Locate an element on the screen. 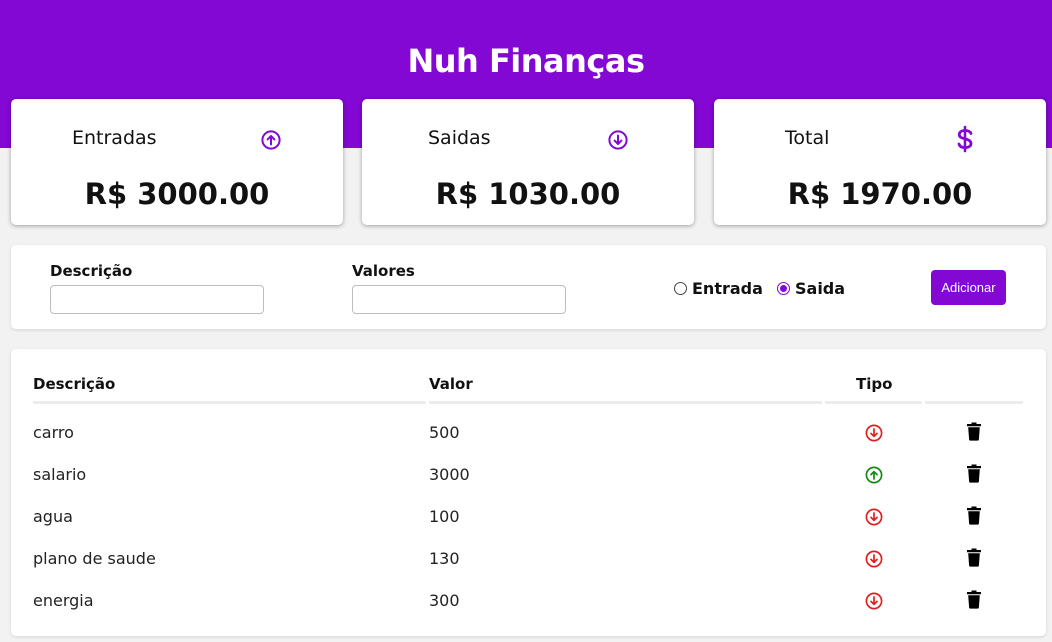  radio-saida: Saida is located at coordinates (811, 288).